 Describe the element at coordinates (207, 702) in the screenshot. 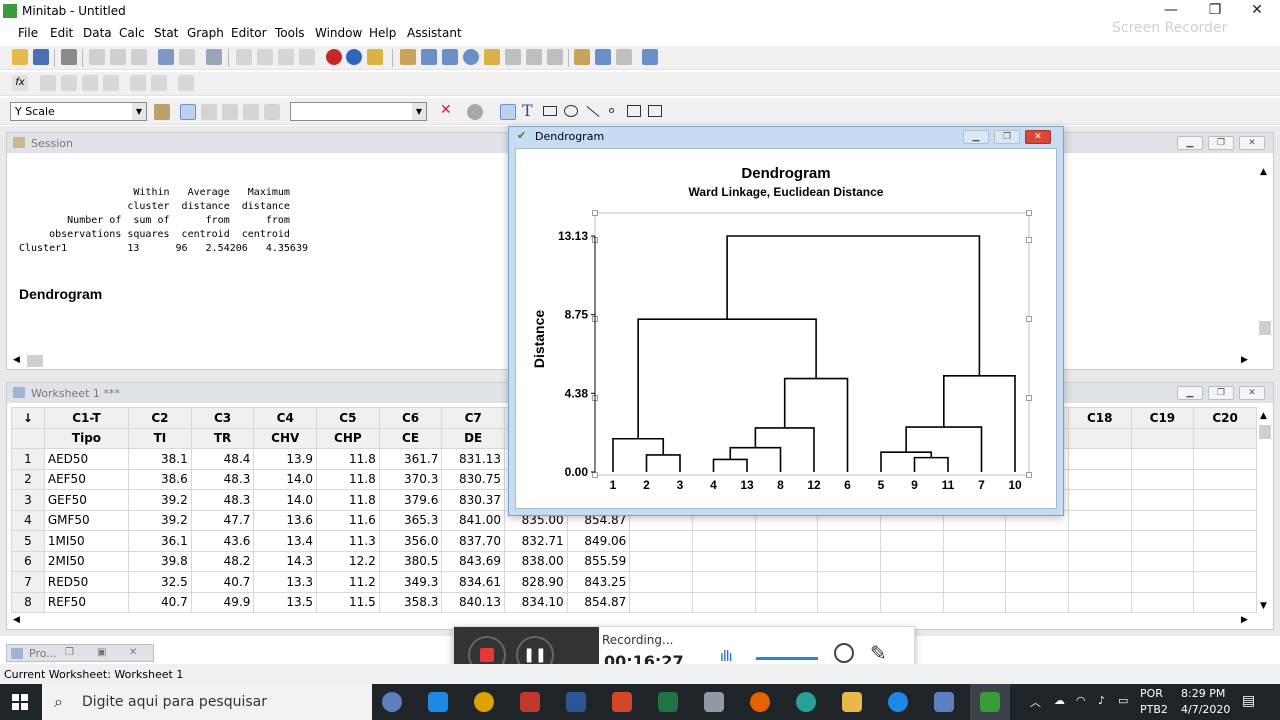

I see `taskbar-search-box: ⌕ Digite aqui para pesquisar` at that location.